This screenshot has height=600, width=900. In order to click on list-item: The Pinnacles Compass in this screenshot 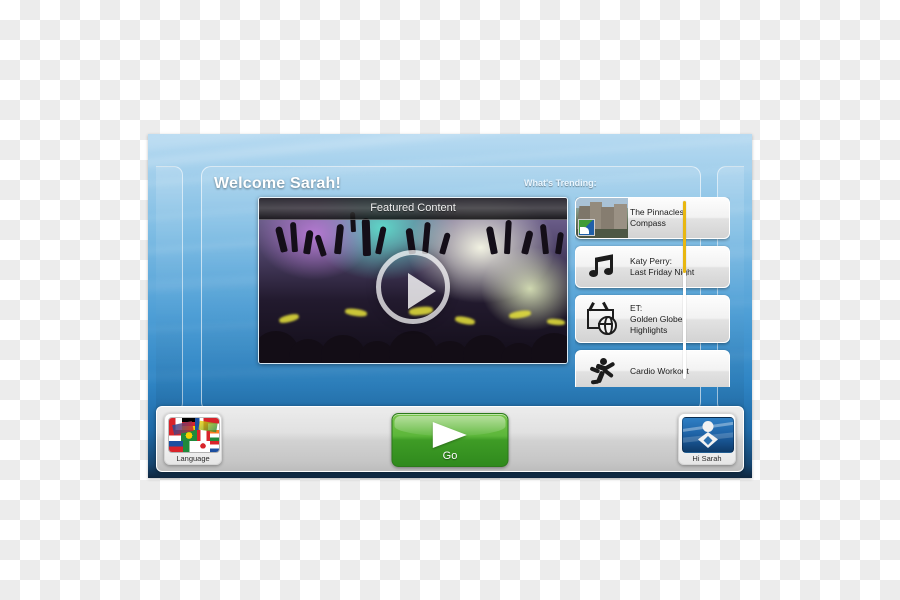, I will do `click(652, 218)`.